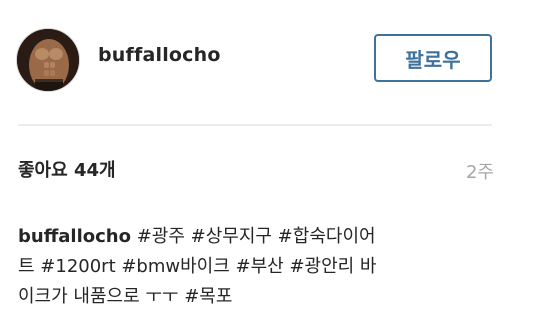 Image resolution: width=550 pixels, height=318 pixels. What do you see at coordinates (256, 236) in the screenshot?
I see `caption-line-1: #광주 #상무지구 #합숙다이어` at bounding box center [256, 236].